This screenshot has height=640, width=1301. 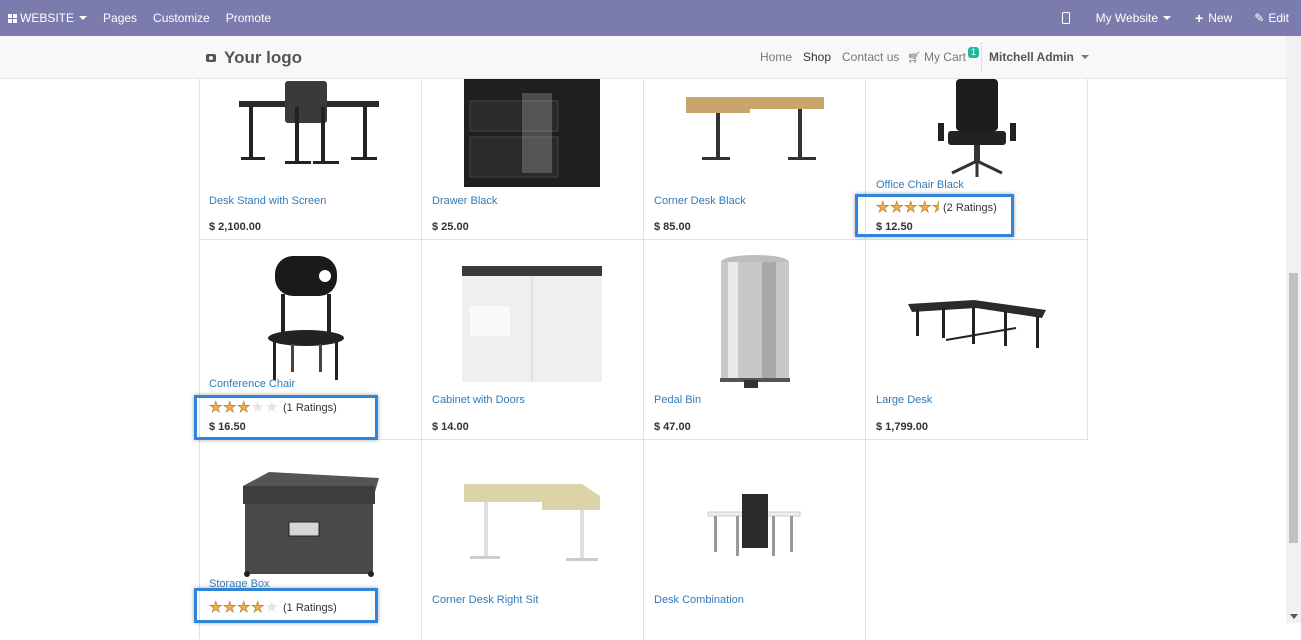 I want to click on product-image-corner-desk, so click(x=755, y=128).